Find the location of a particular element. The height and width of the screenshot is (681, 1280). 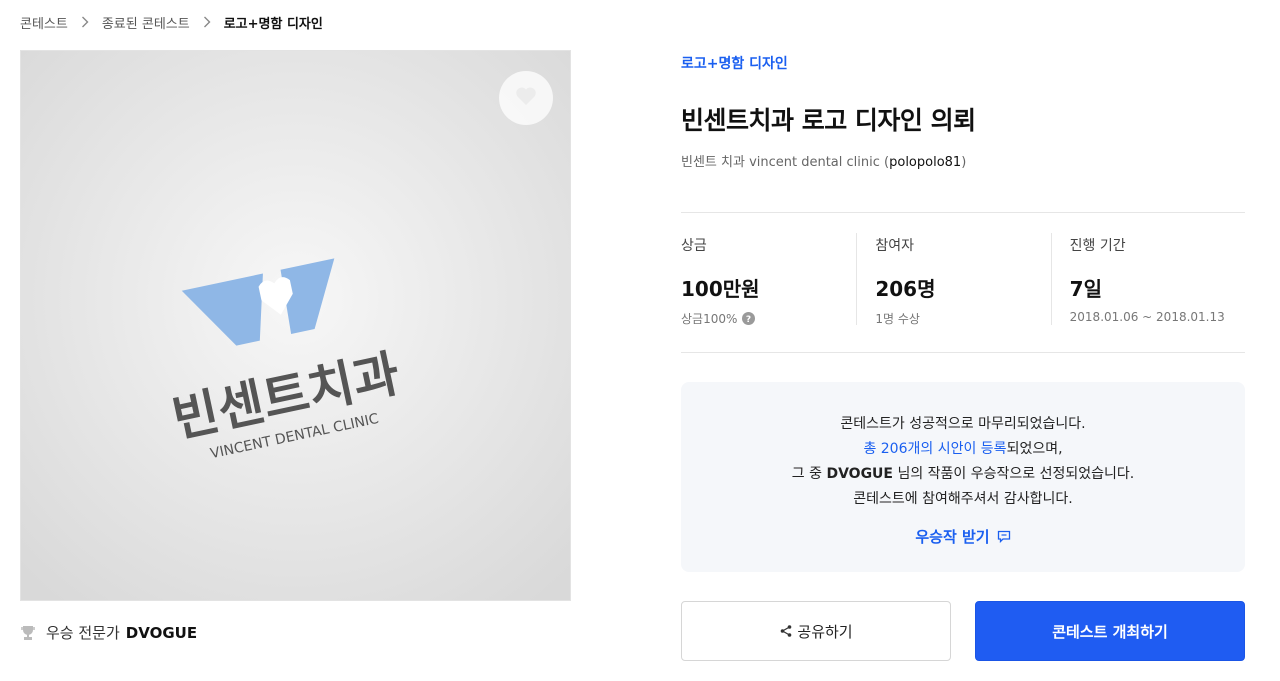

trophy-icon is located at coordinates (28, 633).